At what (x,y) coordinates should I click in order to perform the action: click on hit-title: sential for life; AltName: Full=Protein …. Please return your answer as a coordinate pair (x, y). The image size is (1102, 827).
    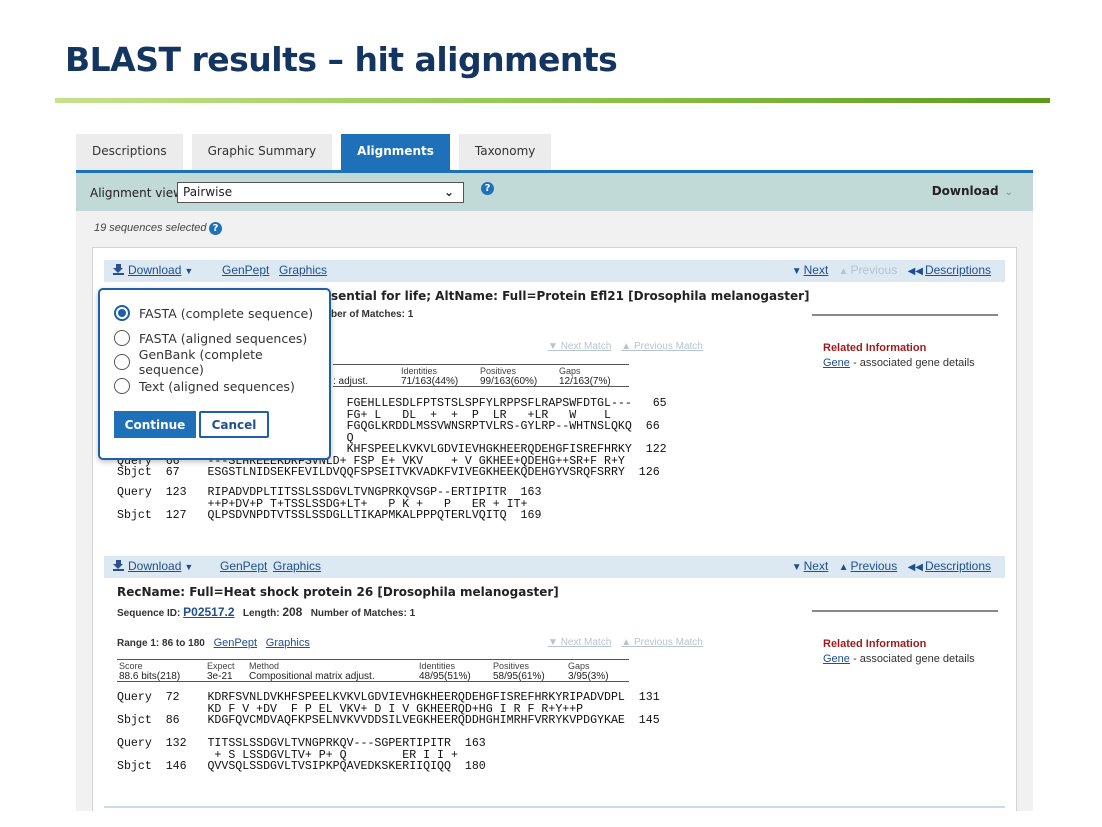
    Looking at the image, I should click on (570, 296).